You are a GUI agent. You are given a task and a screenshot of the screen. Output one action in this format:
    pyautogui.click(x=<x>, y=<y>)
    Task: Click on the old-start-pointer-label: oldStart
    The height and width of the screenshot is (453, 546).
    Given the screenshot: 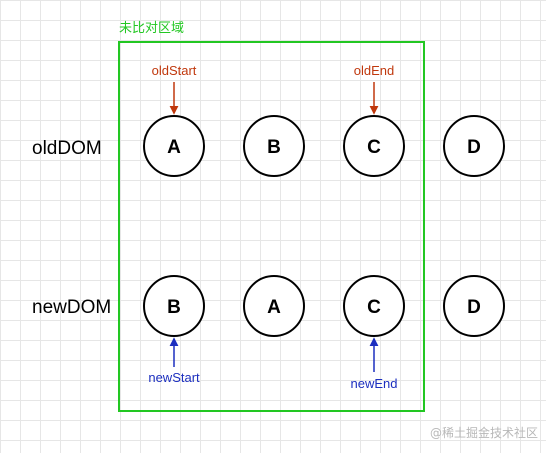 What is the action you would take?
    pyautogui.click(x=174, y=70)
    